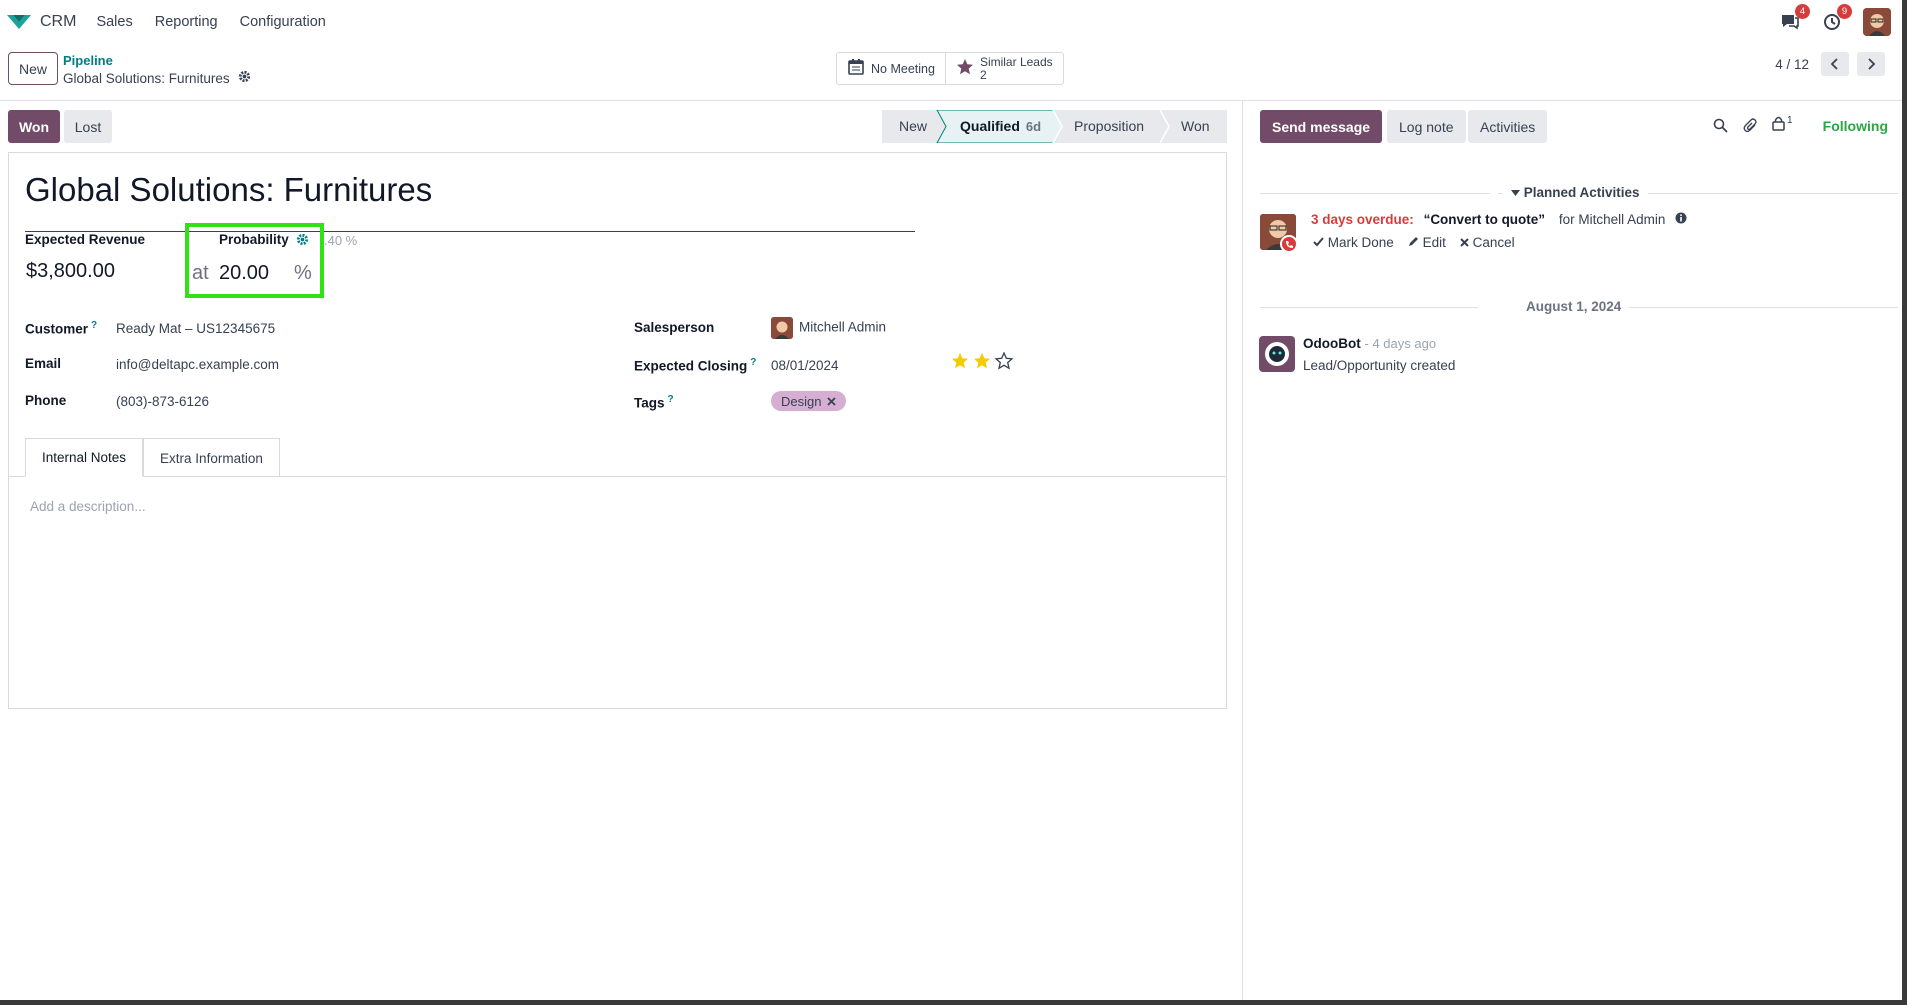  I want to click on crm-logo-icon, so click(19, 21).